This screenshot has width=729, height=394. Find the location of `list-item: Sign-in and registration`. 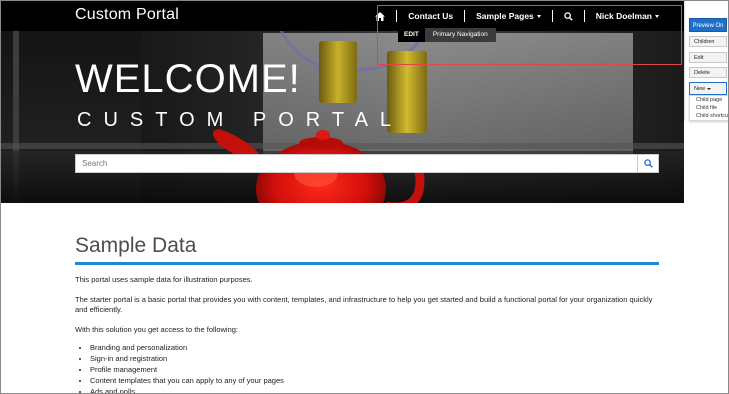

list-item: Sign-in and registration is located at coordinates (374, 358).